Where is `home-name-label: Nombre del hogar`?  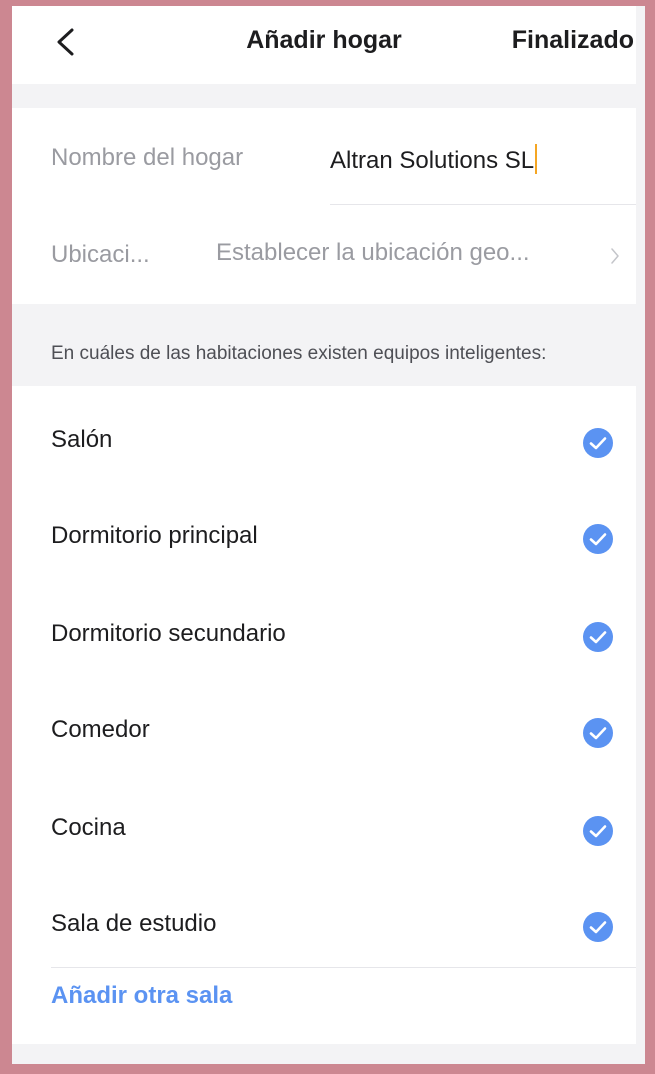
home-name-label: Nombre del hogar is located at coordinates (147, 157).